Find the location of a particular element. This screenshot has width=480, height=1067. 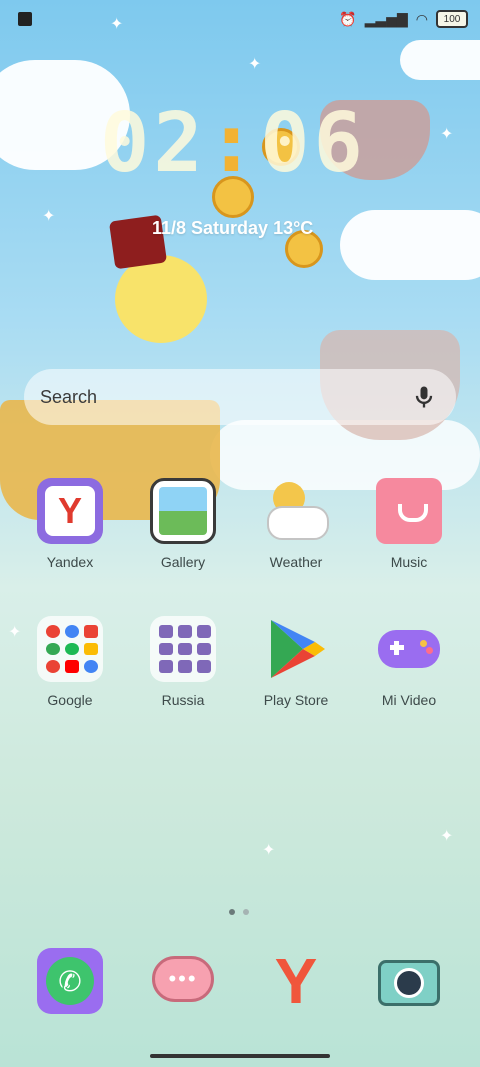

folder-google: Google is located at coordinates (70, 662).